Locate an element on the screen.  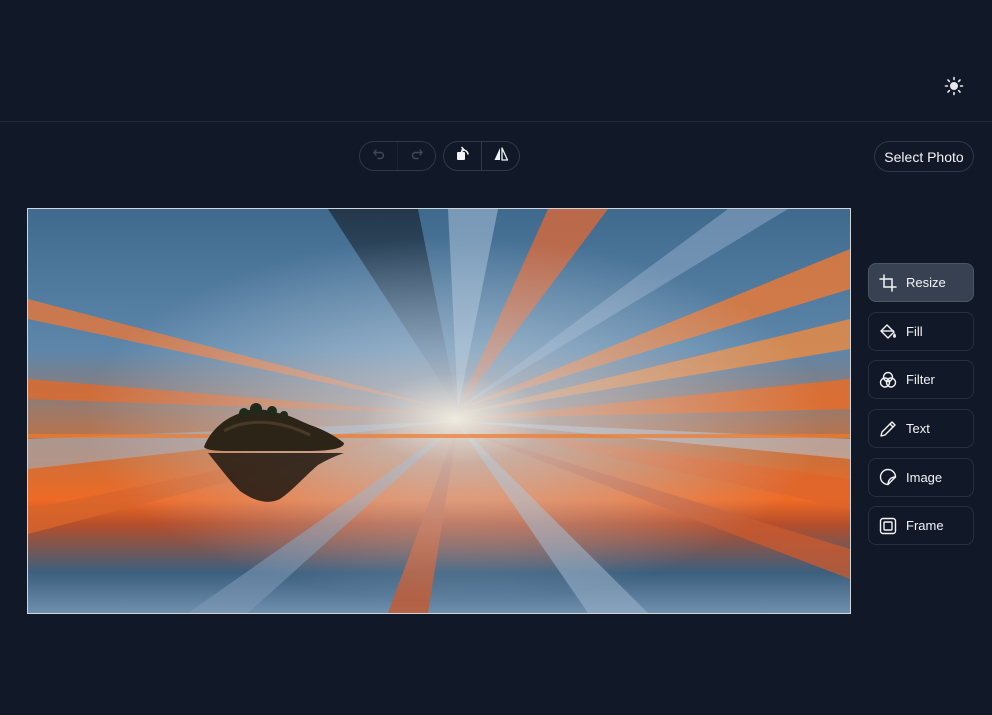
tool-filter: Filter is located at coordinates (921, 380).